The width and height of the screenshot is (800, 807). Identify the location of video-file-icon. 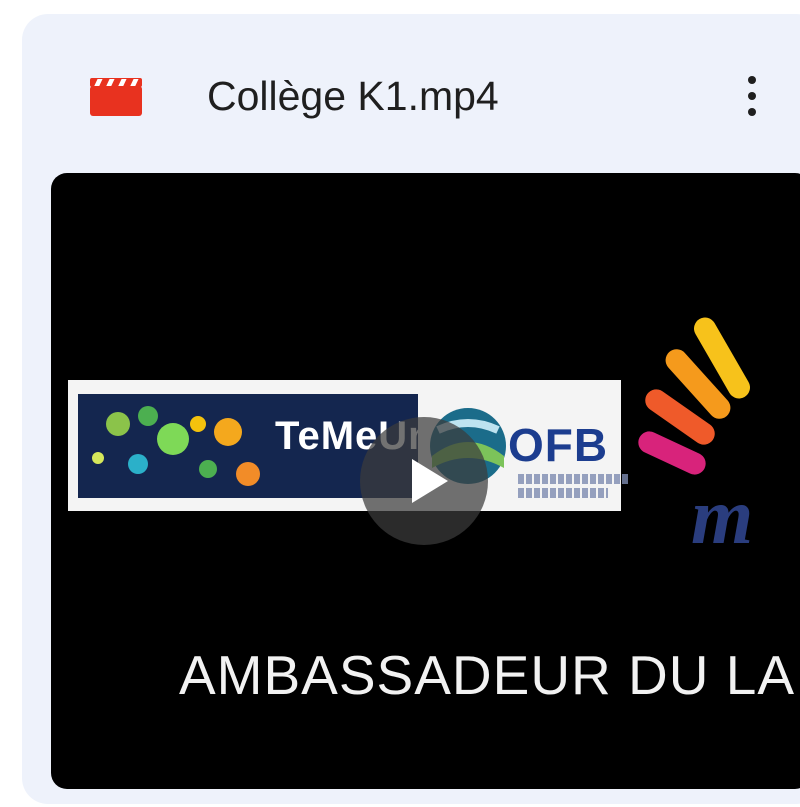
(116, 97).